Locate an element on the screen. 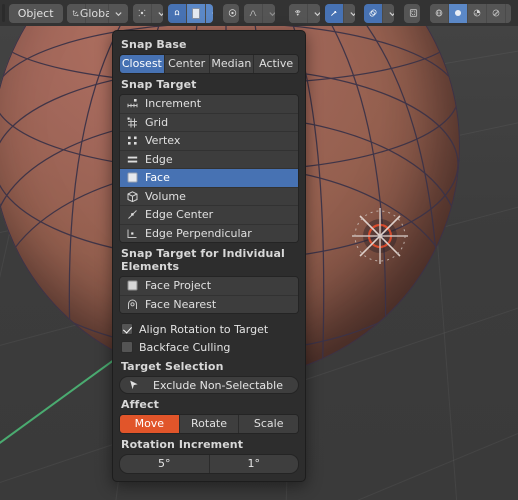  pivot-point-group is located at coordinates (148, 13).